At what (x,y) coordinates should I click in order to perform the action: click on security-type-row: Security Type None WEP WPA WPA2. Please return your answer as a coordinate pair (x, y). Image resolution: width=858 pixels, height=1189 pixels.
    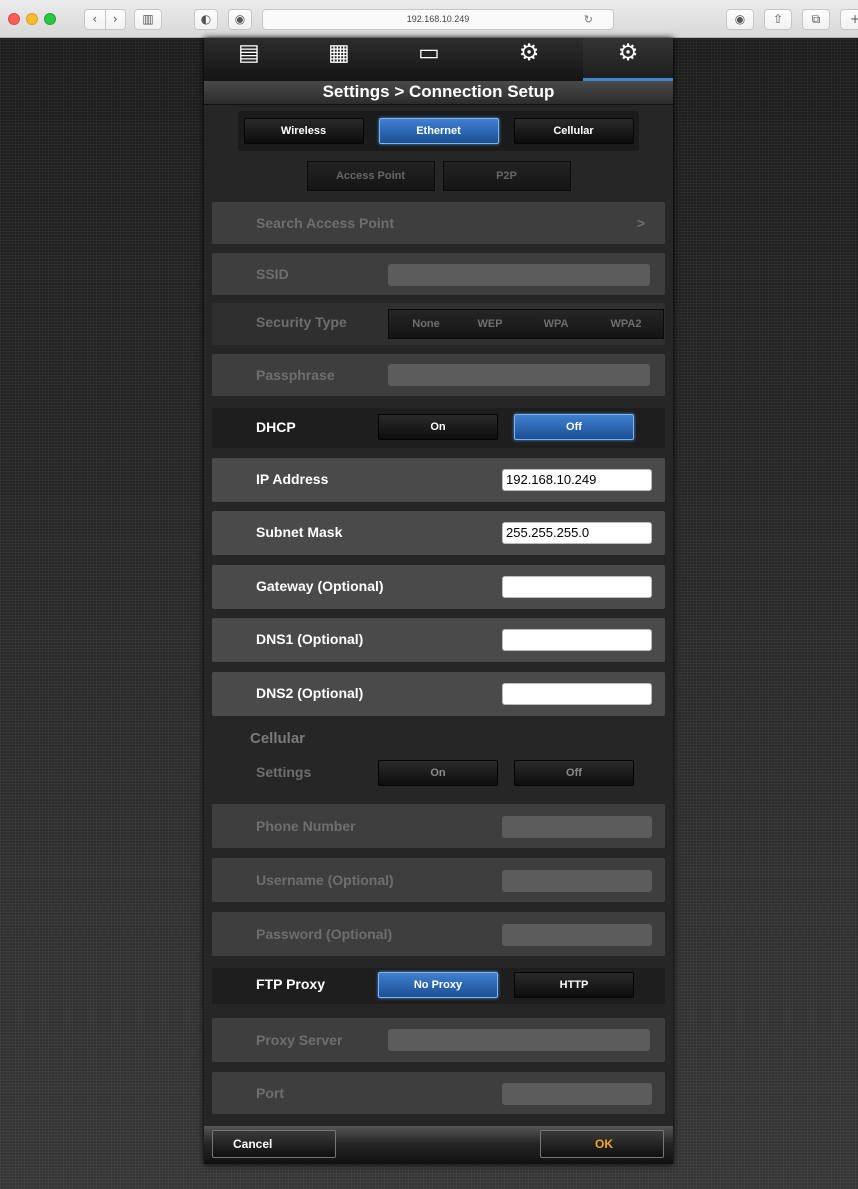
    Looking at the image, I should click on (438, 324).